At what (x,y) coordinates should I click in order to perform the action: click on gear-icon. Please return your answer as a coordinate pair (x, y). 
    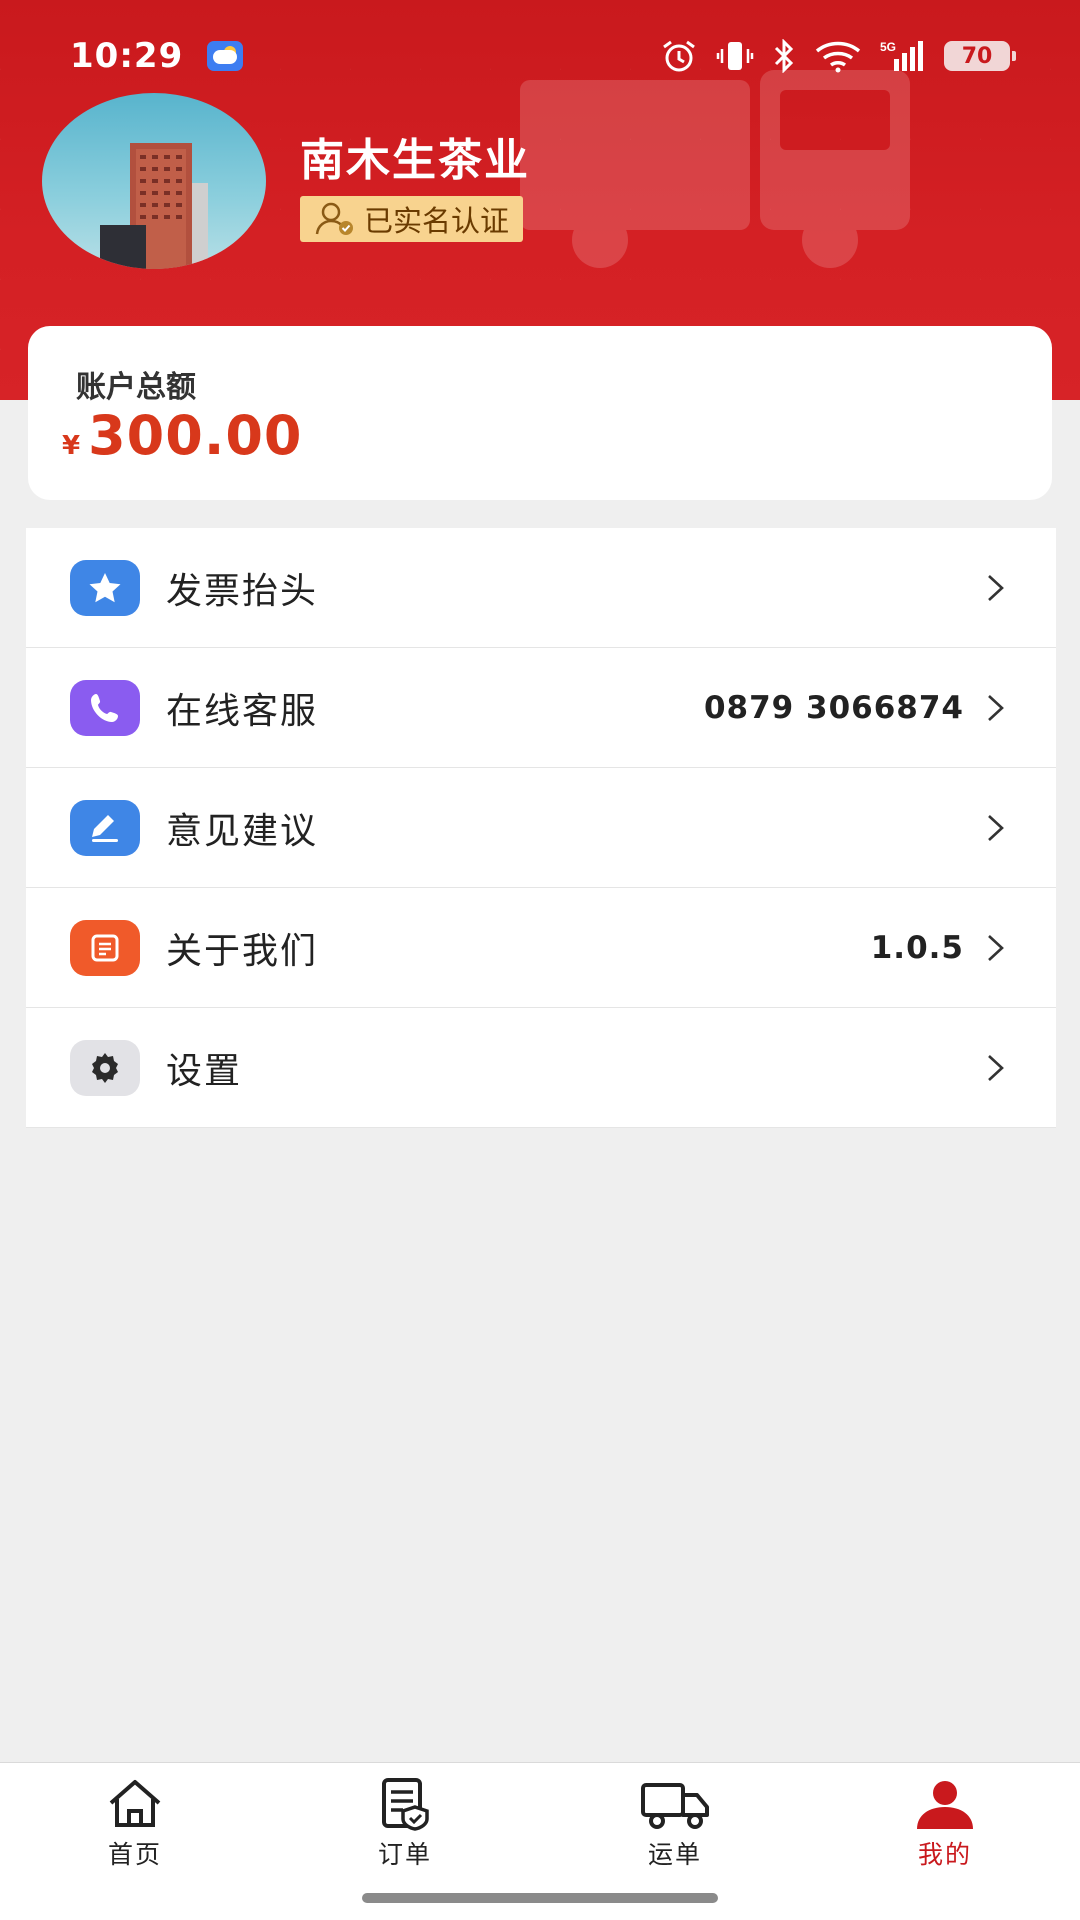
    Looking at the image, I should click on (105, 1067).